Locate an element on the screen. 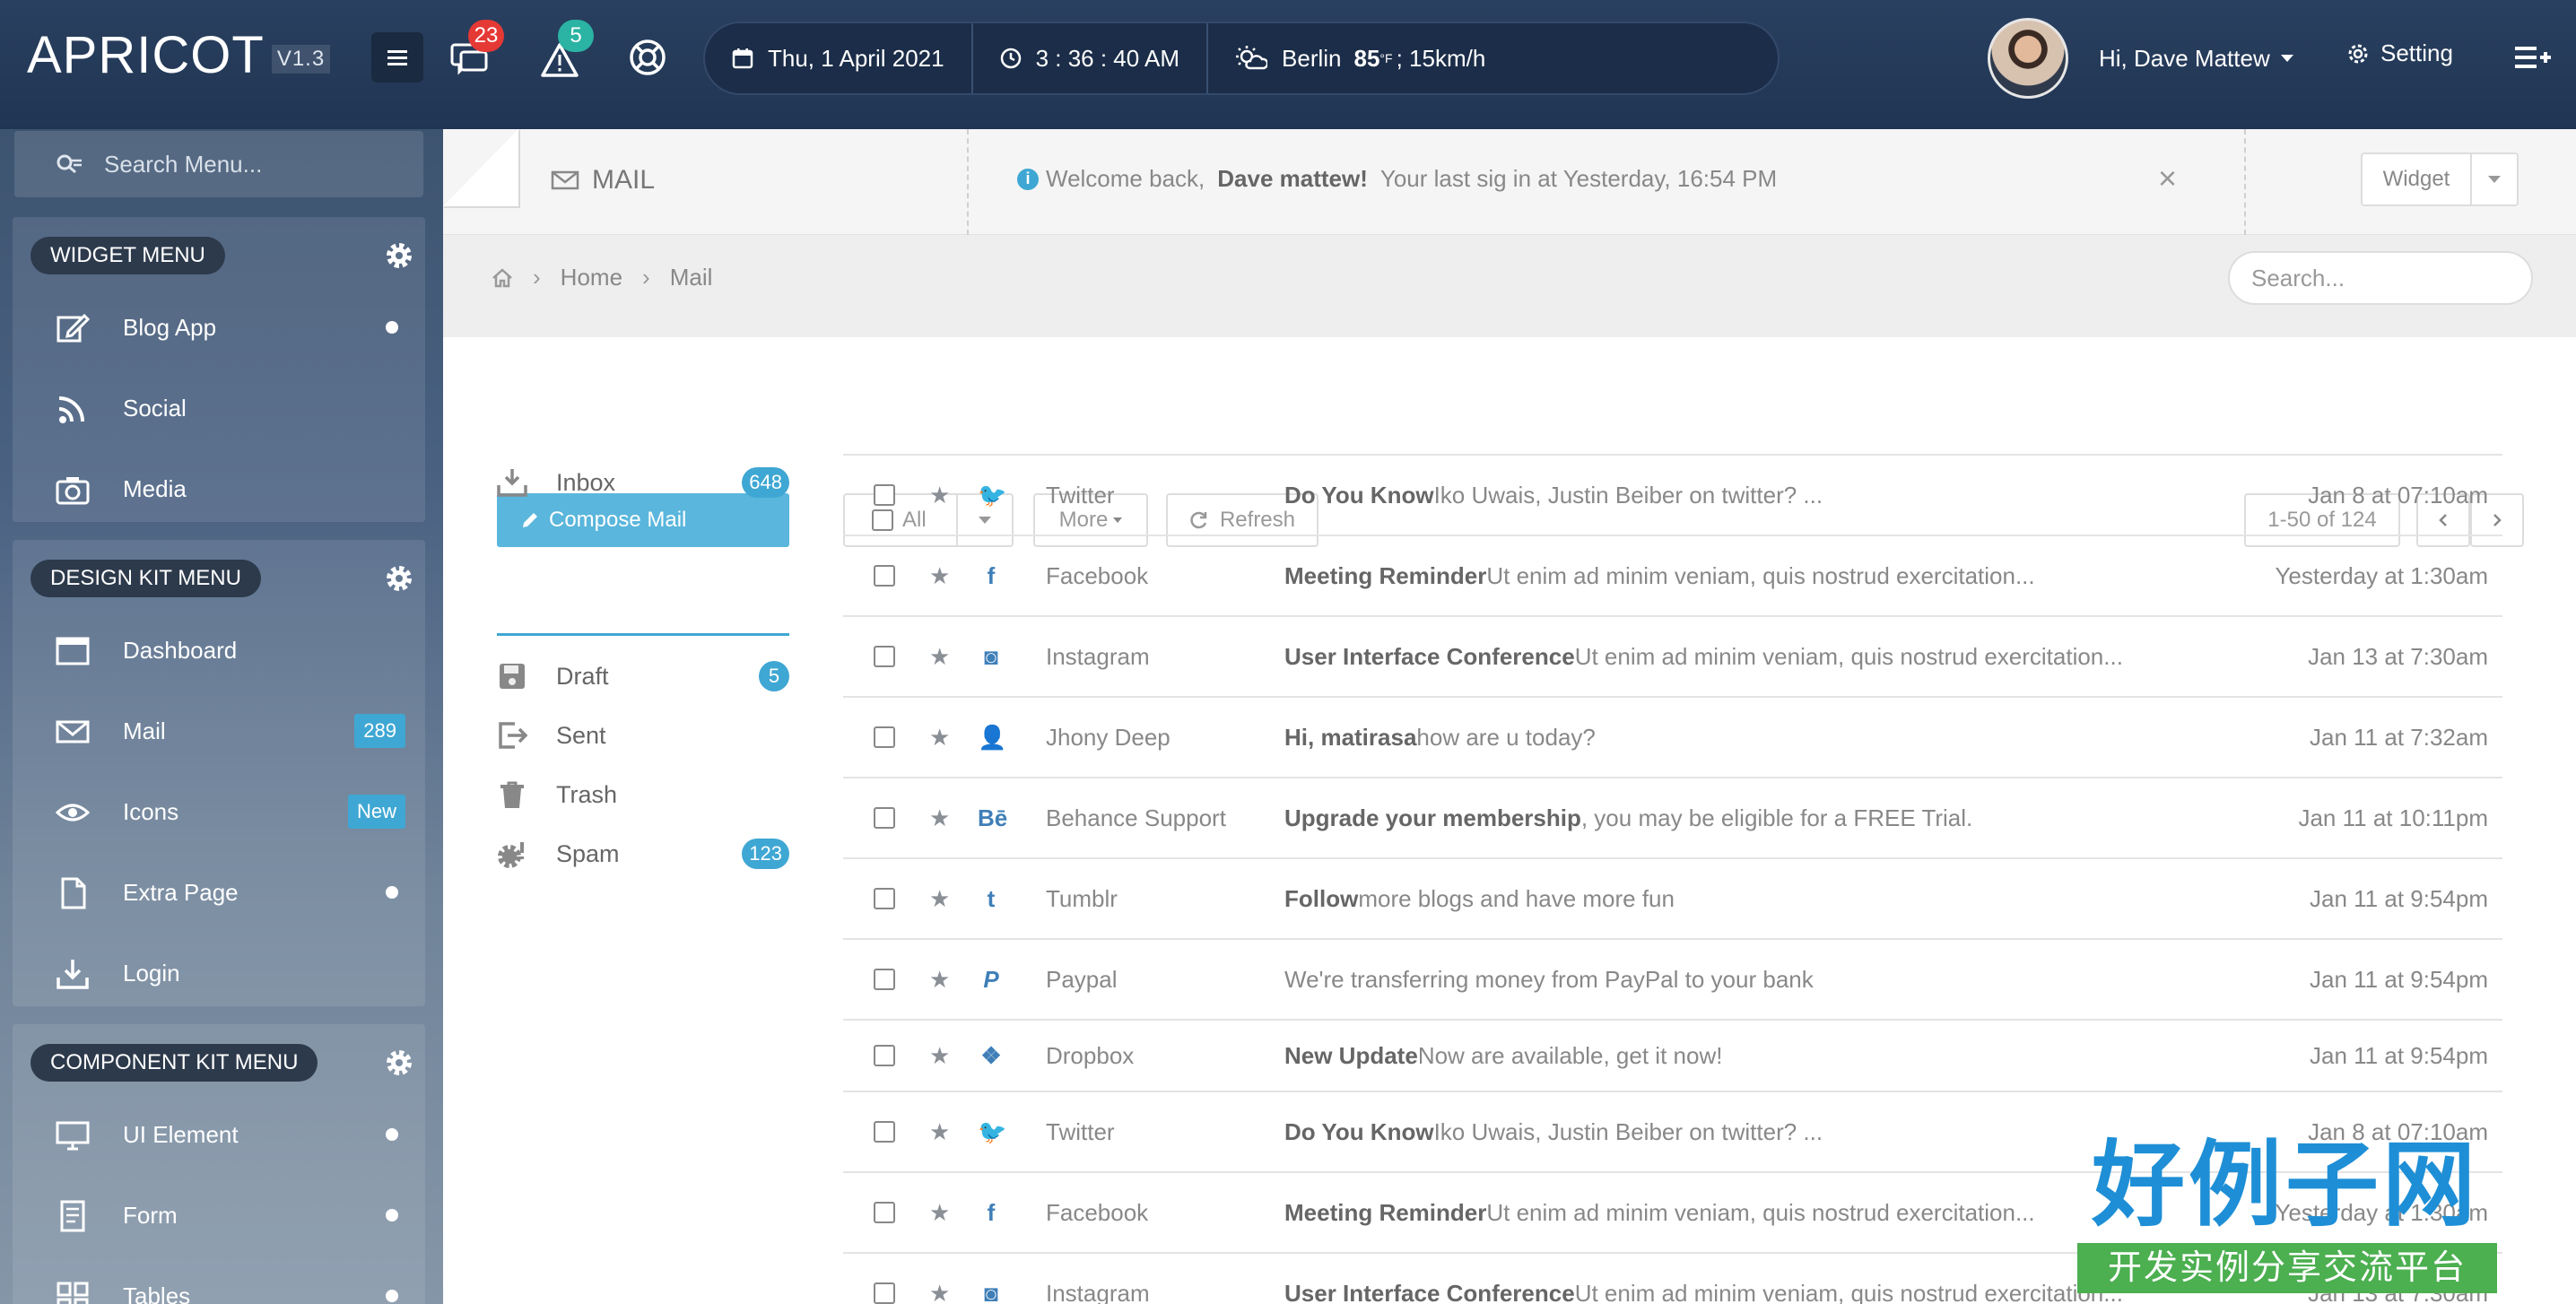  folder-inbox: Inbox 648 is located at coordinates (643, 482).